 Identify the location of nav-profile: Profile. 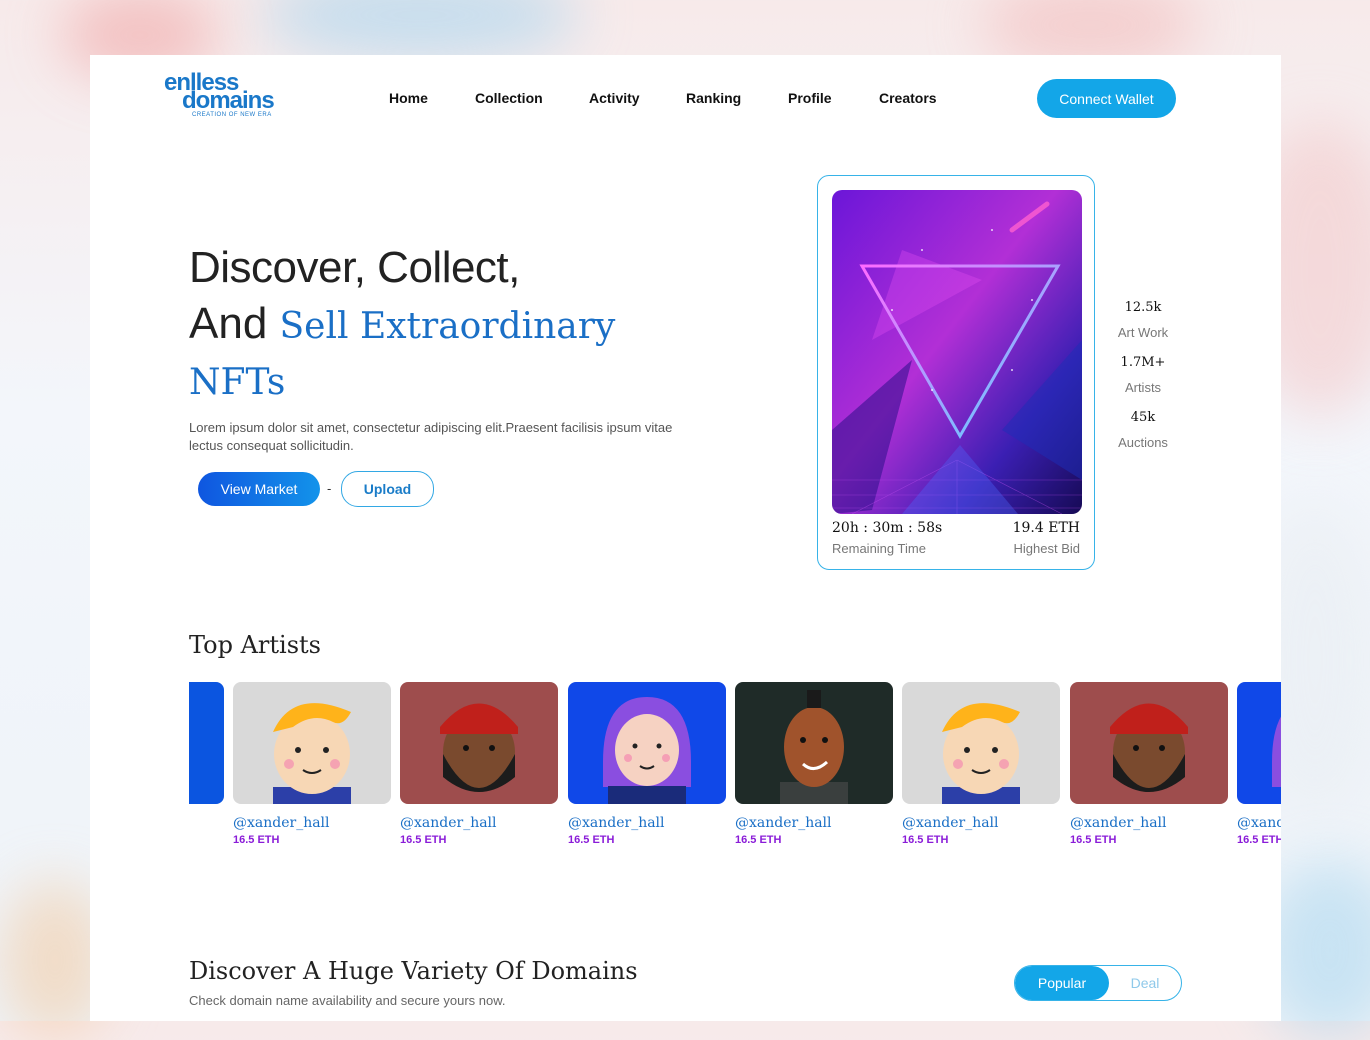
(810, 98).